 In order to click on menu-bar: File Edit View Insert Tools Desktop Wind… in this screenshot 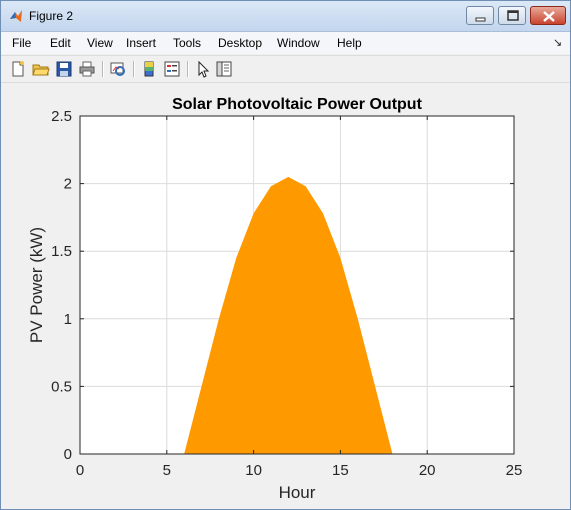, I will do `click(285, 43)`.